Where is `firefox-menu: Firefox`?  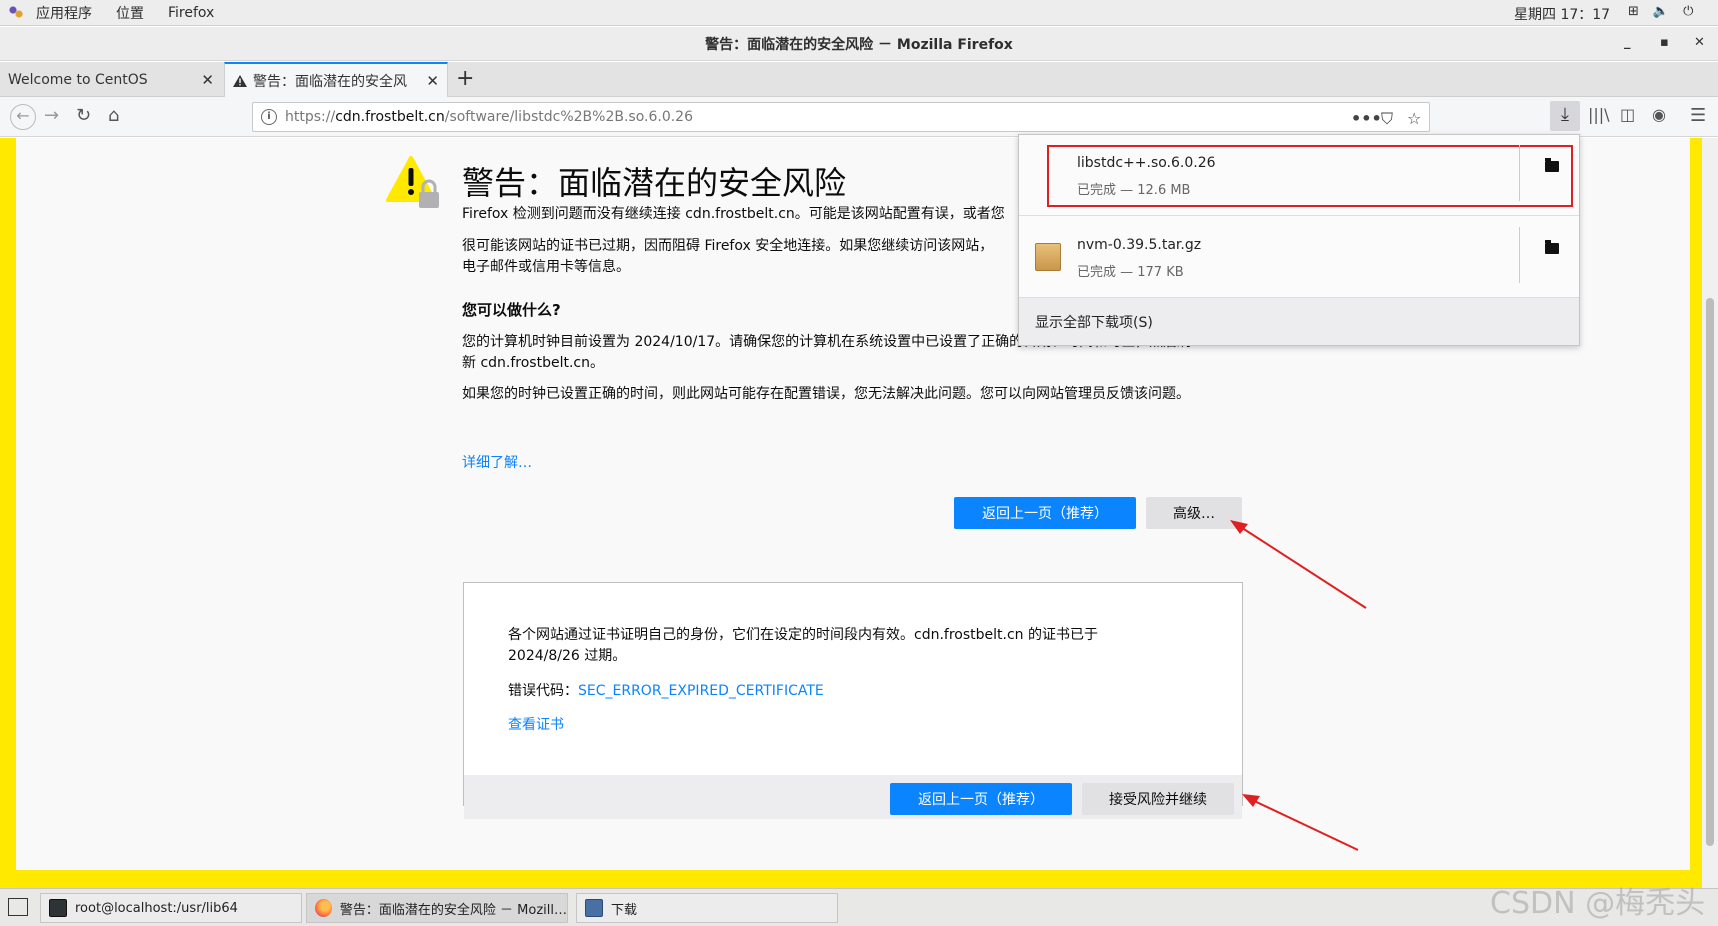
firefox-menu: Firefox is located at coordinates (191, 13).